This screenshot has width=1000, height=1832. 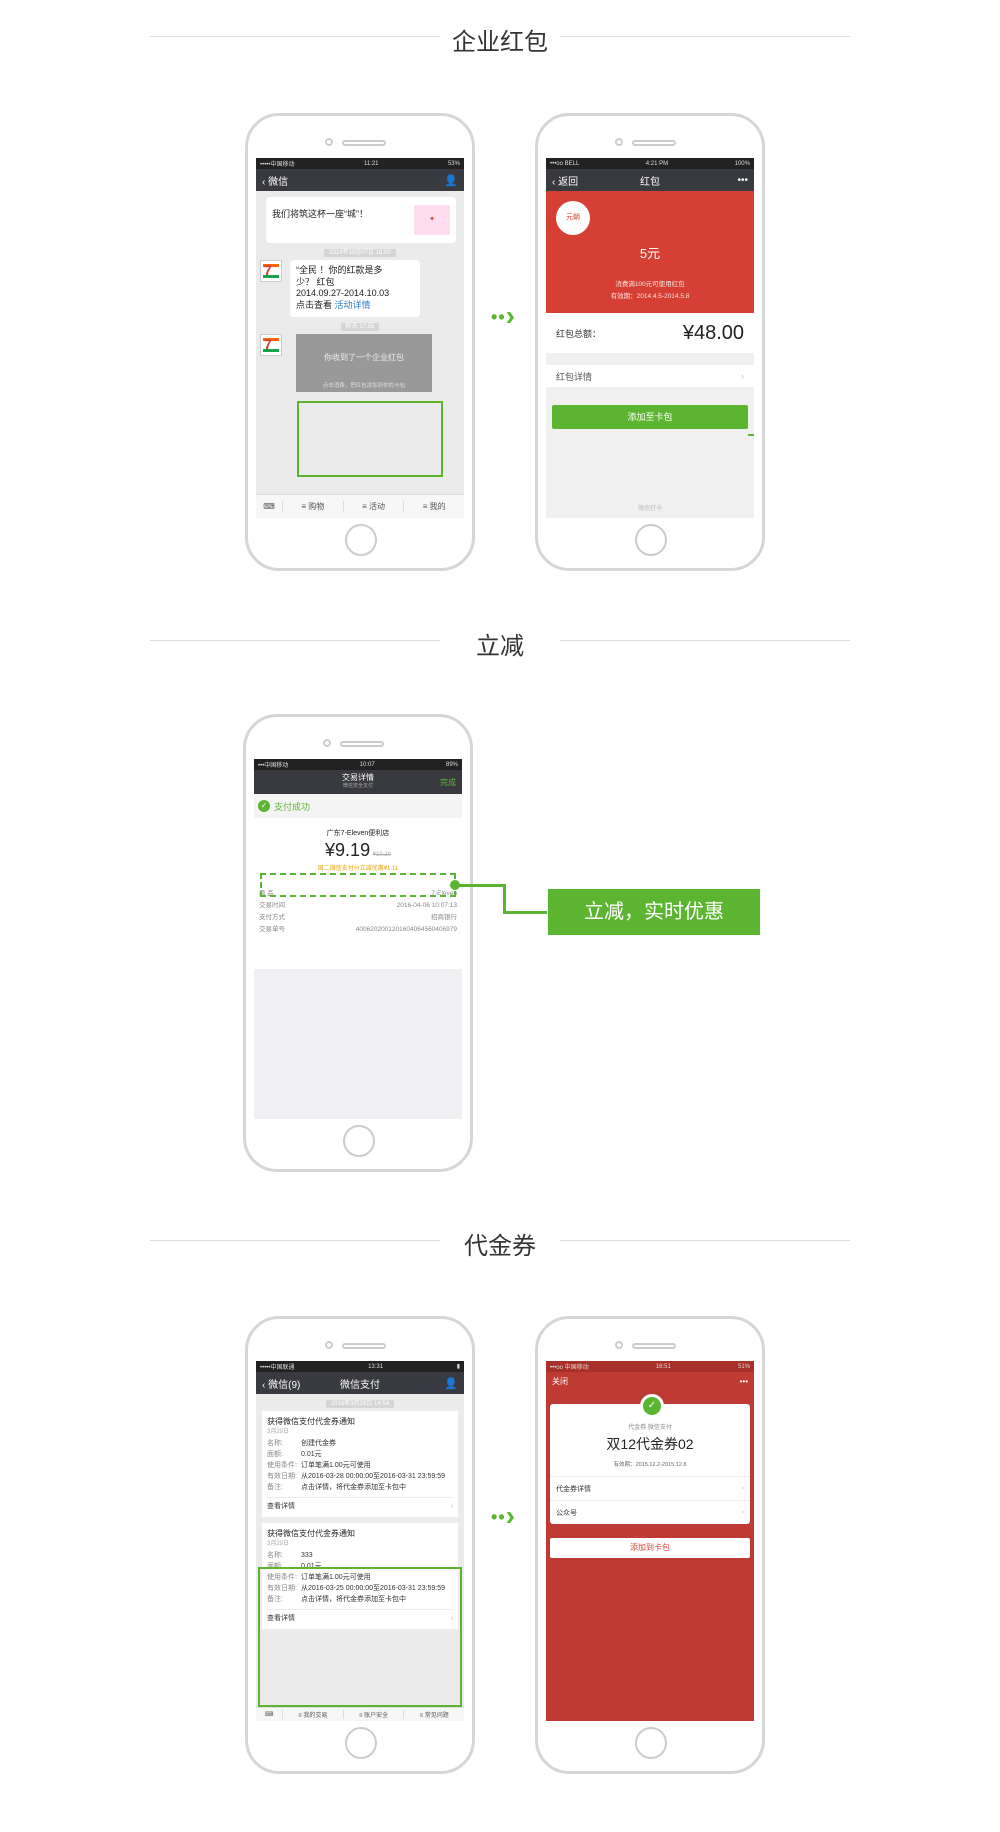 What do you see at coordinates (573, 218) in the screenshot?
I see `brand-logo: 元朝` at bounding box center [573, 218].